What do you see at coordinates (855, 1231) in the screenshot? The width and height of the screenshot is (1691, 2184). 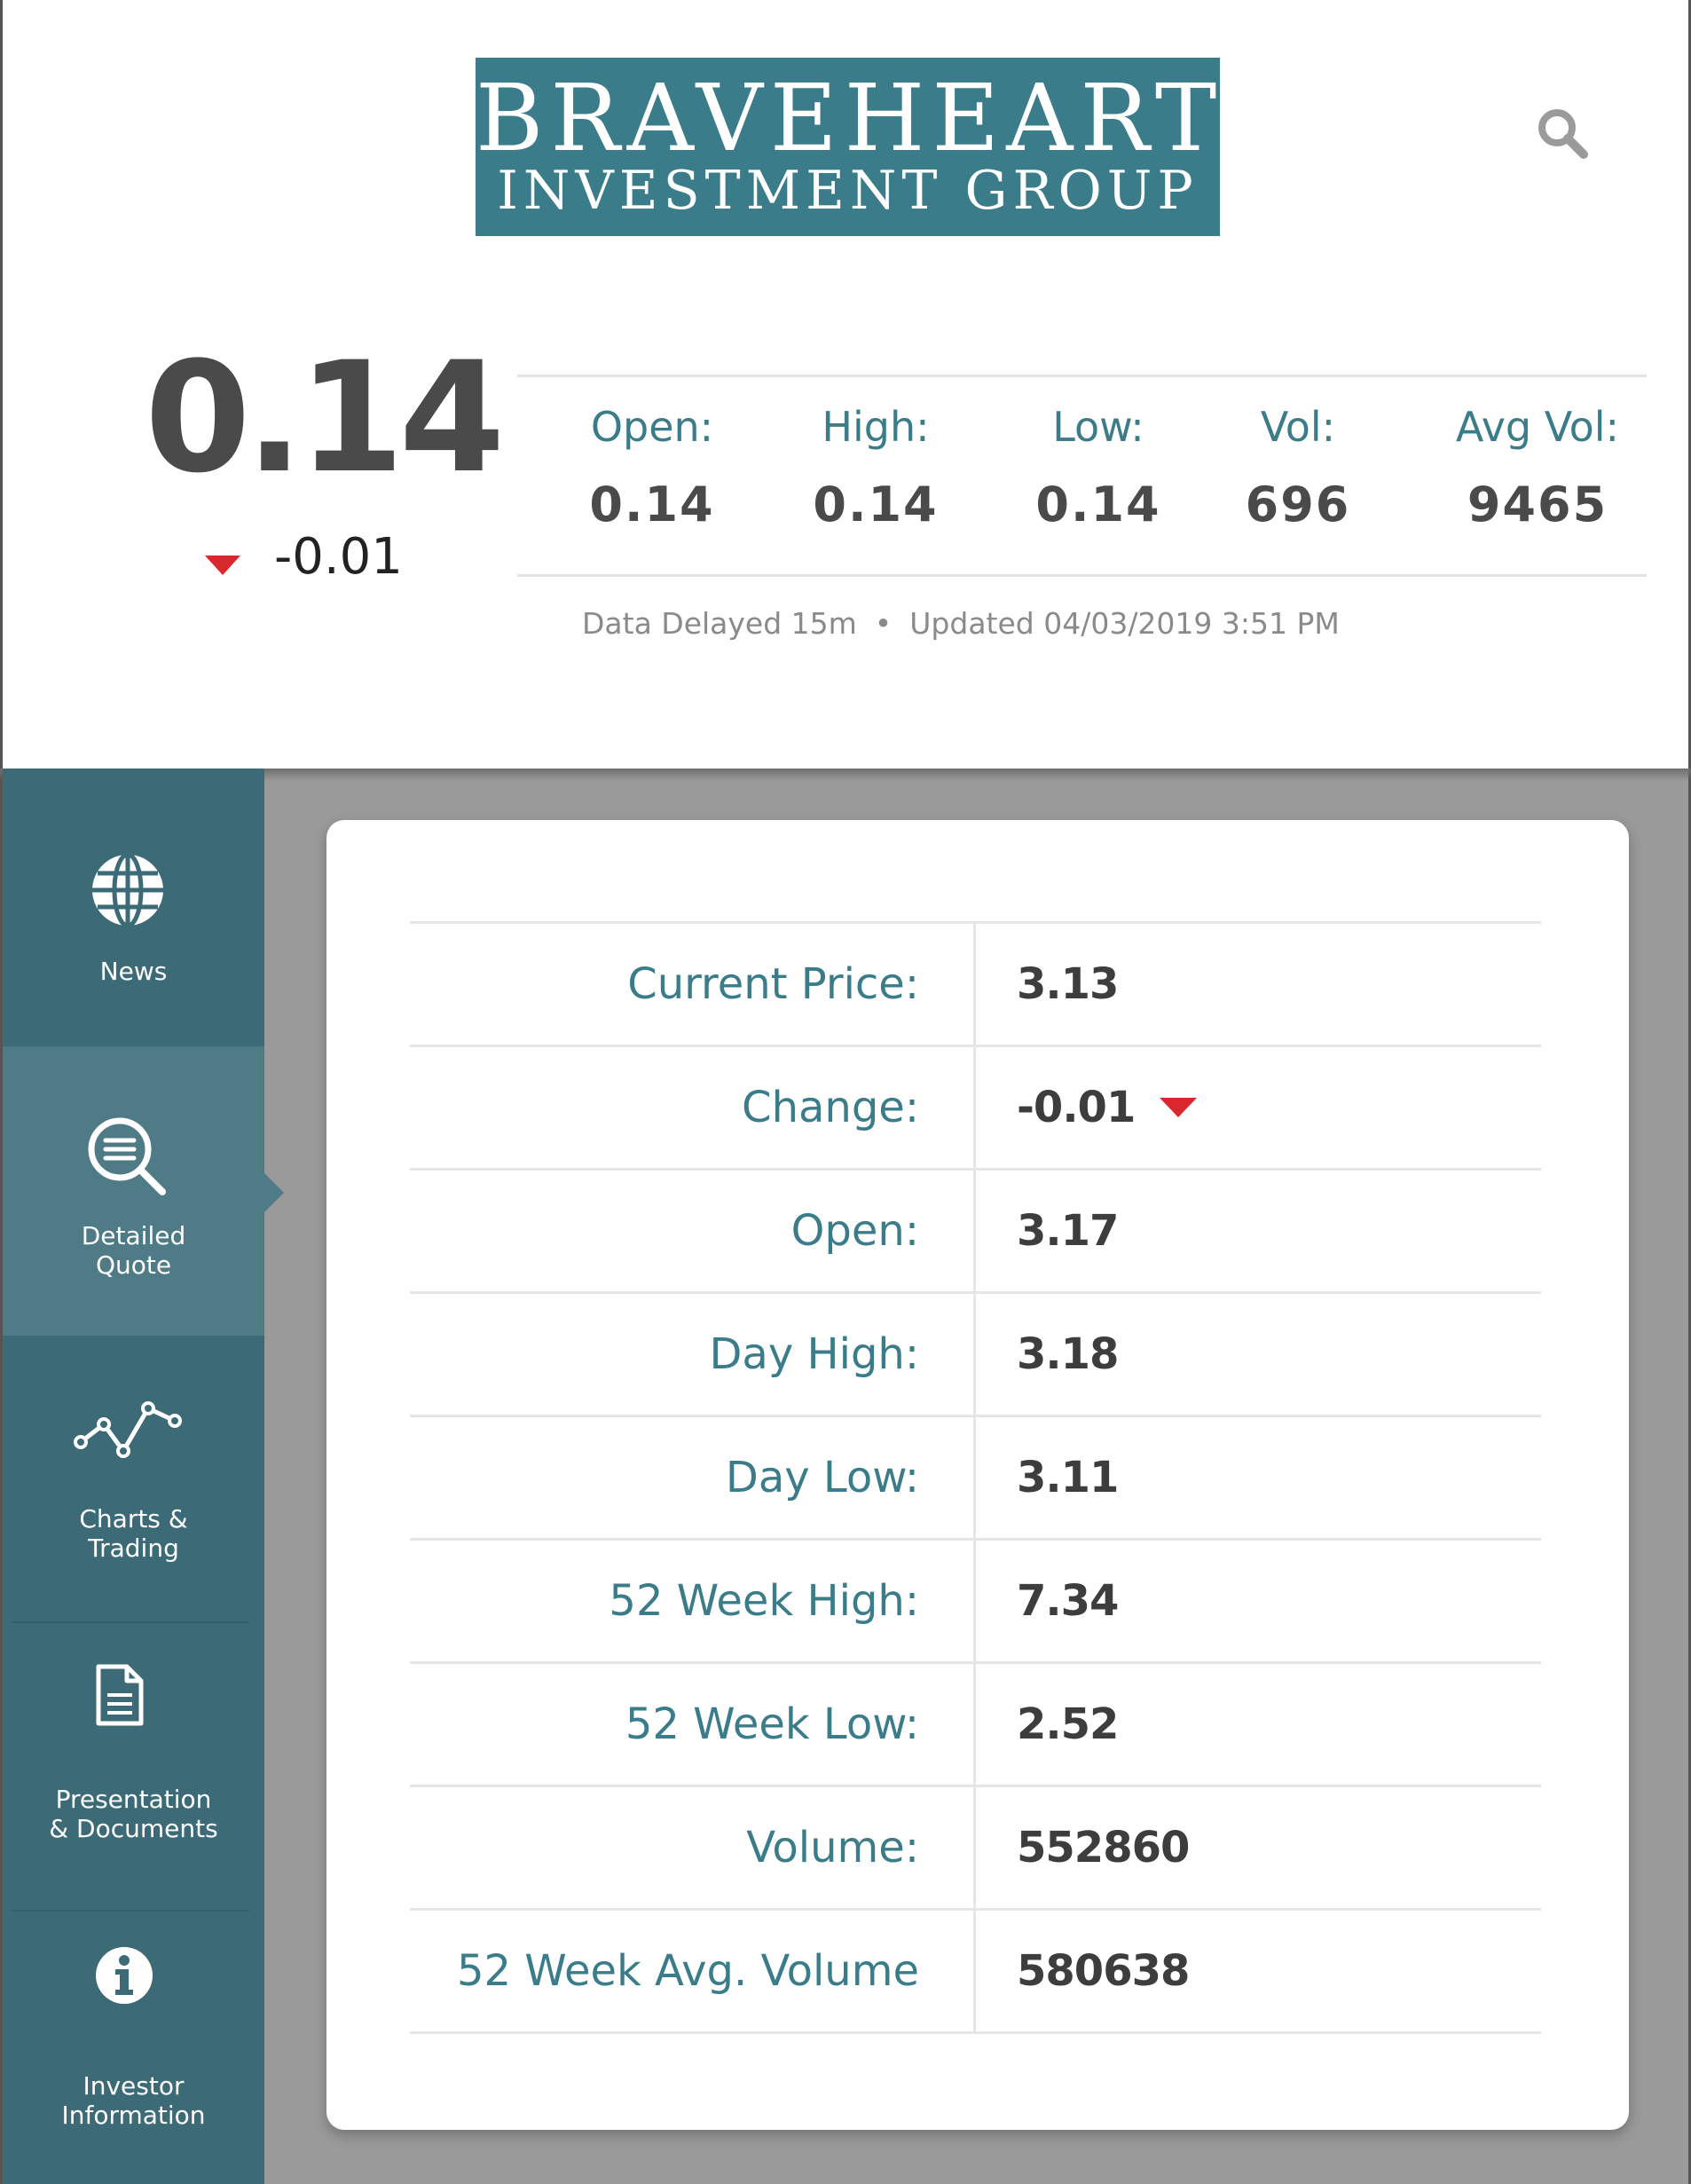 I see `row-label: Open:` at bounding box center [855, 1231].